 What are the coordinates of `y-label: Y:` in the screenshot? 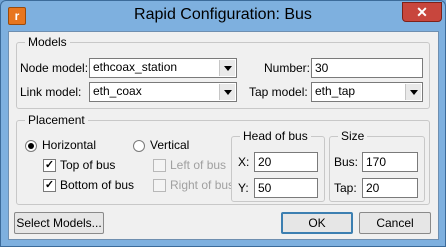 It's located at (243, 188).